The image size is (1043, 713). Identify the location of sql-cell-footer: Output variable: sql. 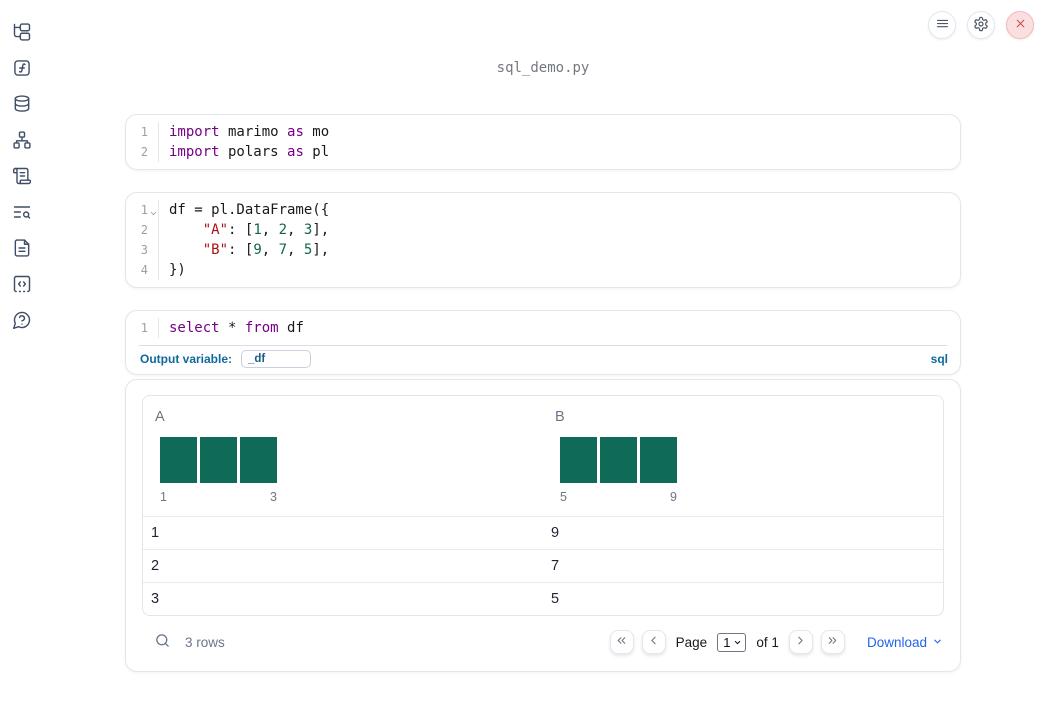
(543, 360).